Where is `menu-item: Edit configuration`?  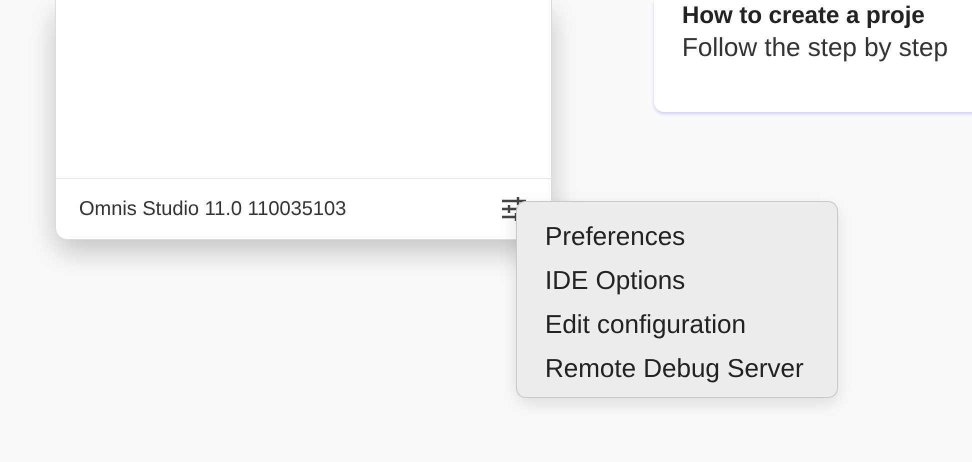
menu-item: Edit configuration is located at coordinates (677, 324).